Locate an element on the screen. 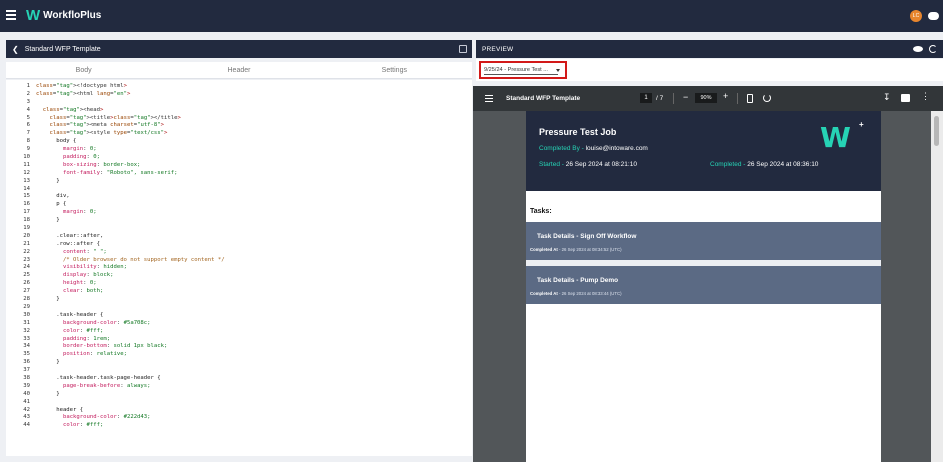  fit-page-icon is located at coordinates (750, 98).